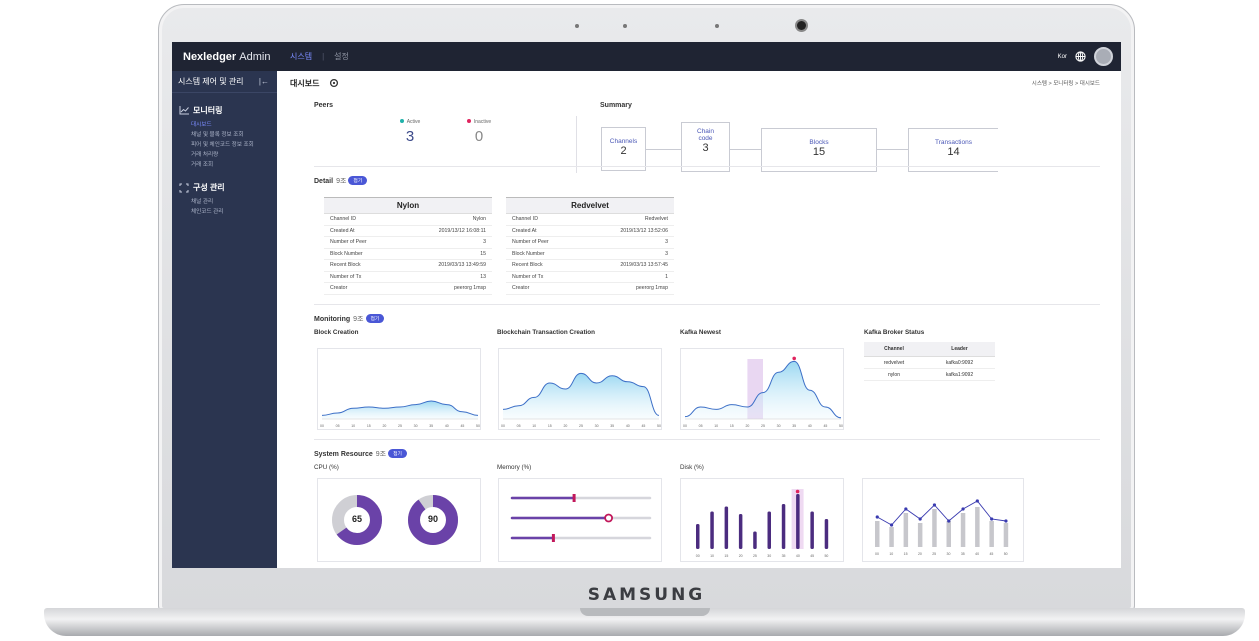 Image resolution: width=1259 pixels, height=641 pixels. Describe the element at coordinates (341, 181) in the screenshot. I see `detail-count: 9조` at that location.